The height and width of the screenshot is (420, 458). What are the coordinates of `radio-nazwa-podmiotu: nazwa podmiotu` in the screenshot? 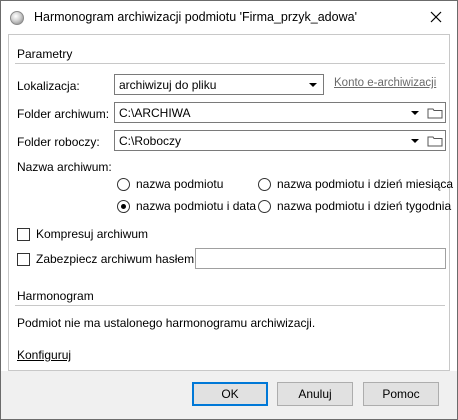 It's located at (170, 184).